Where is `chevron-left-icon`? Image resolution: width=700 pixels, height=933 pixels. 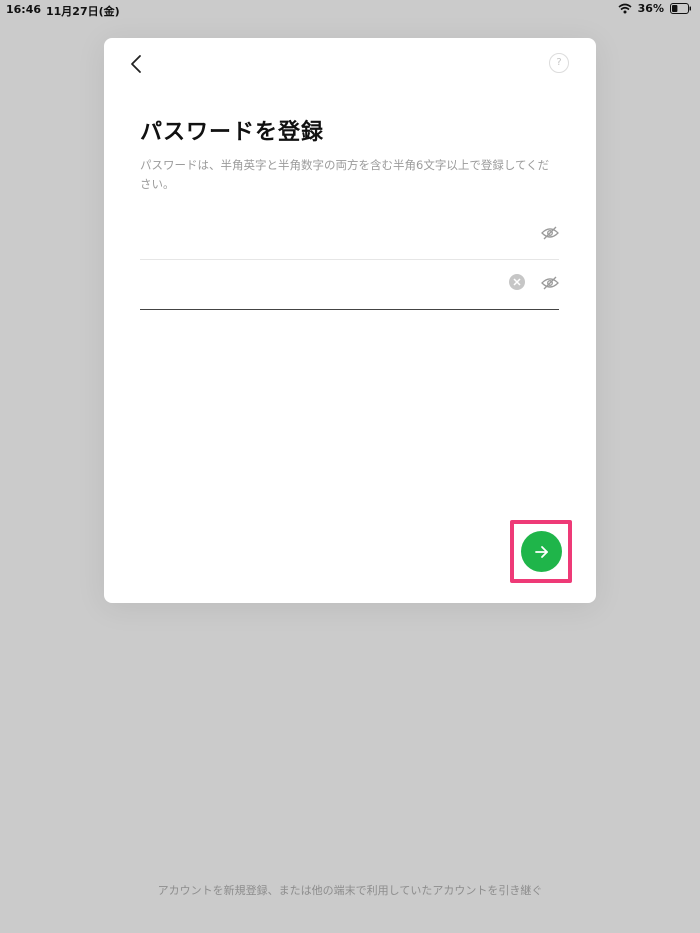 chevron-left-icon is located at coordinates (136, 64).